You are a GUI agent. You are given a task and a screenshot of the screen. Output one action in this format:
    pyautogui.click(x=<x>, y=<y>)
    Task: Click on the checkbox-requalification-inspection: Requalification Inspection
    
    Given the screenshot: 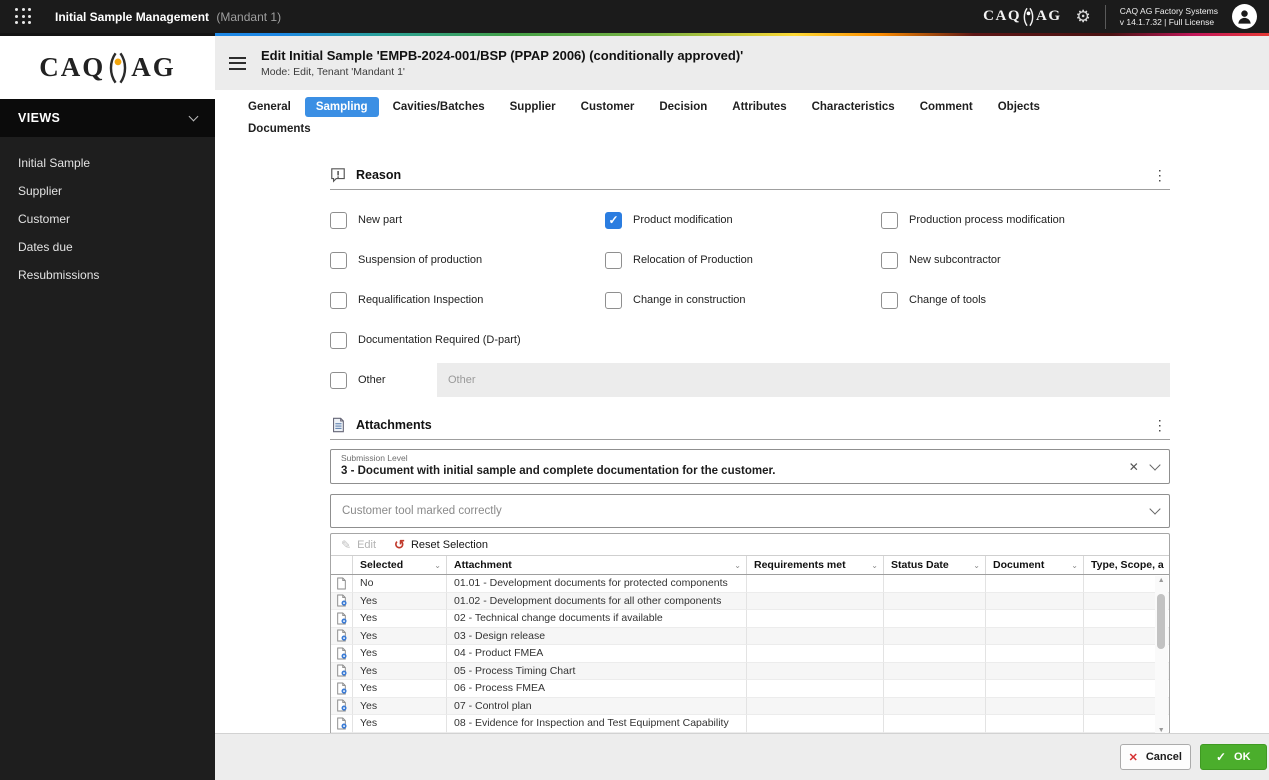 What is the action you would take?
    pyautogui.click(x=467, y=300)
    